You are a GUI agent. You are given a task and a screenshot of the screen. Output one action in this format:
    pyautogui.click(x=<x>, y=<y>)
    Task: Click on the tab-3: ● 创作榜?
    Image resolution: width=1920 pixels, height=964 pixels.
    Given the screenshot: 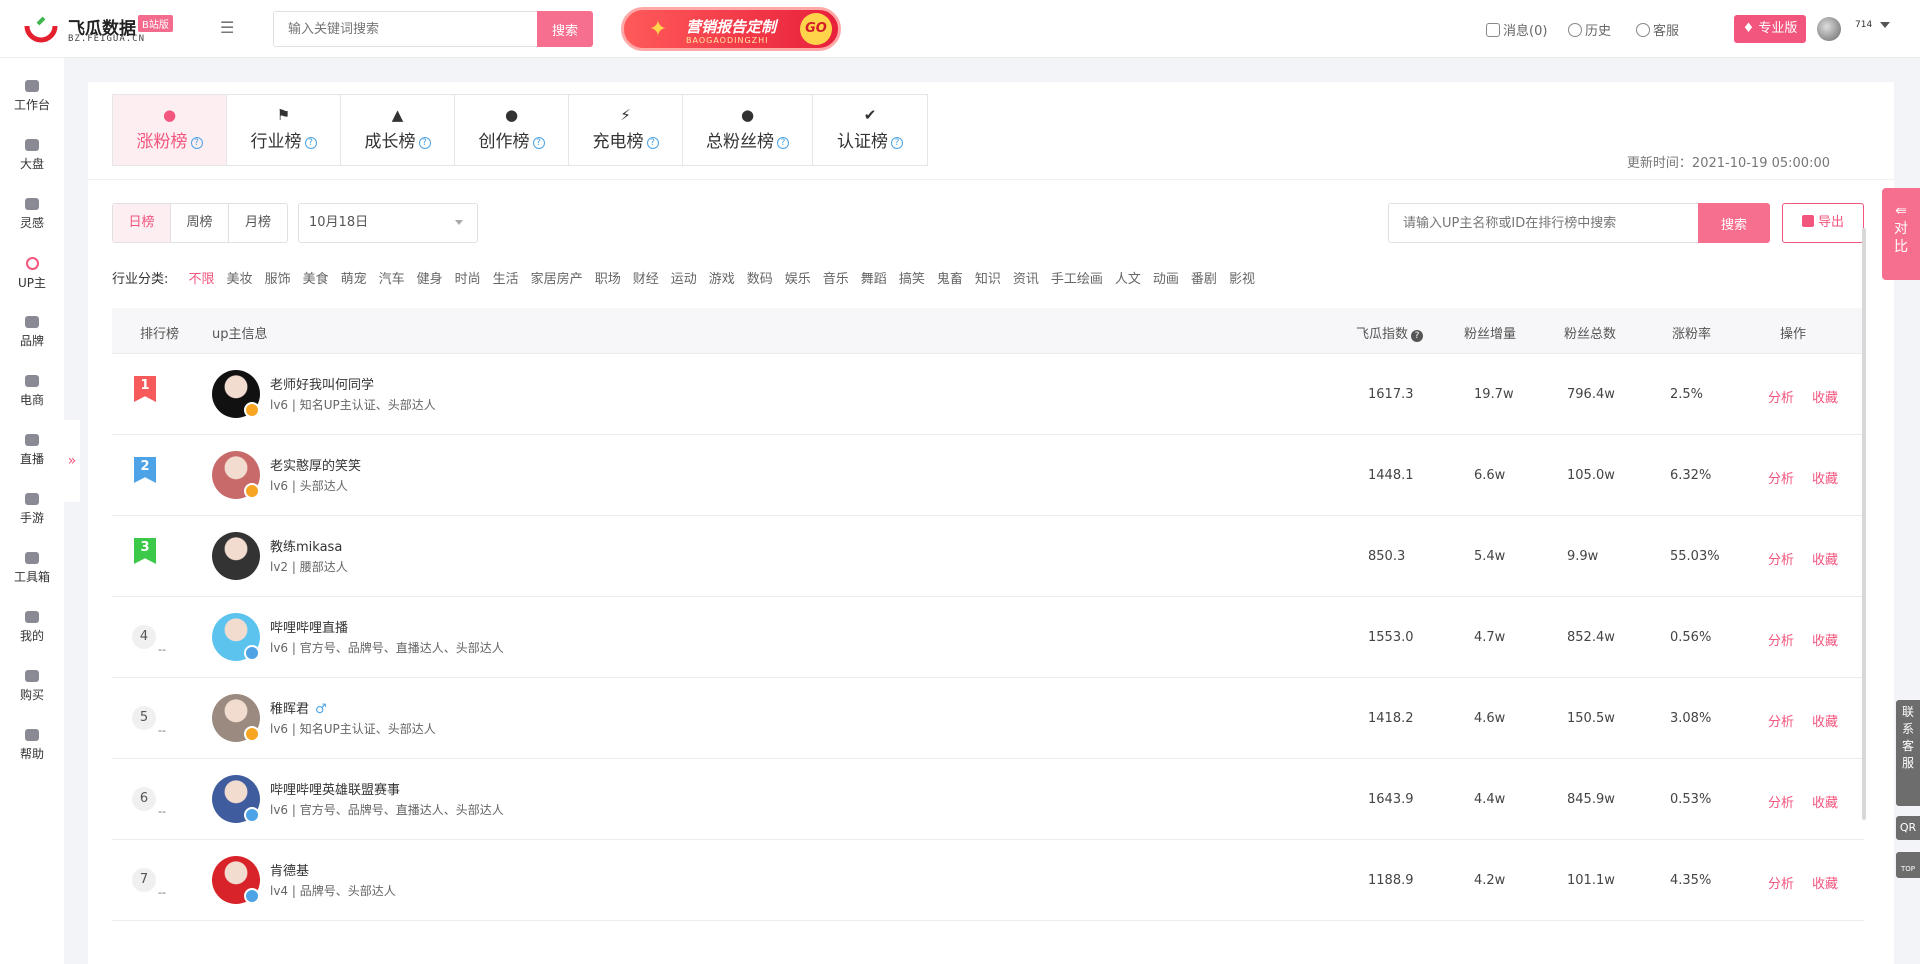 What is the action you would take?
    pyautogui.click(x=512, y=130)
    